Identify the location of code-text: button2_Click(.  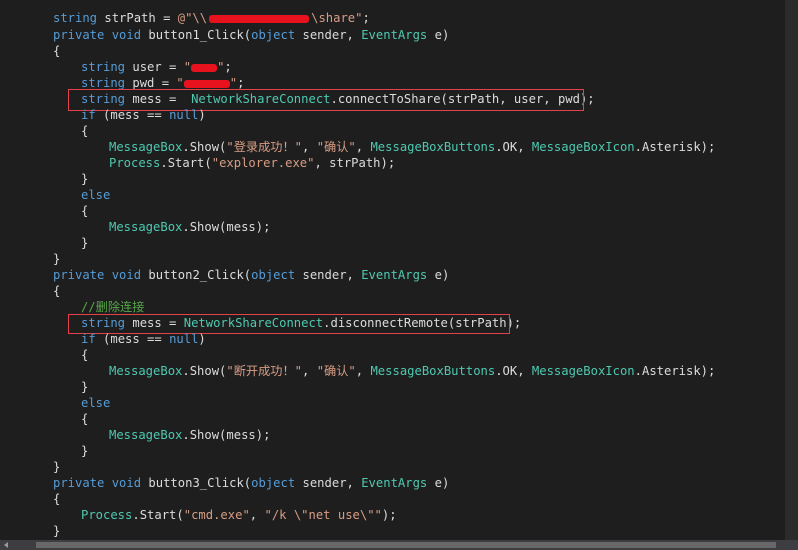
(196, 275).